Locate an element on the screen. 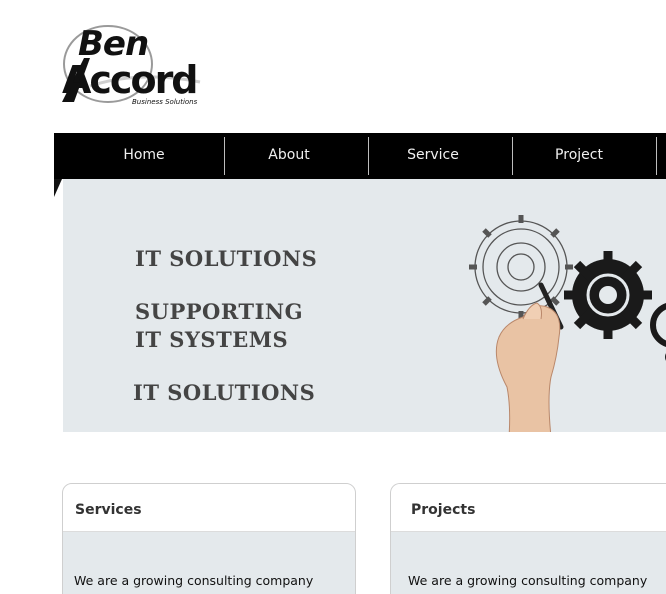 The height and width of the screenshot is (594, 666). gears-and-hand-illustration is located at coordinates (567, 323).